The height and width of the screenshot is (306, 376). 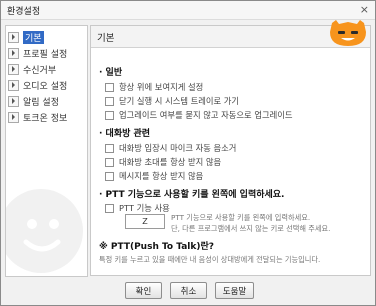 I want to click on sidebar-item-label: 토크온 정보, so click(x=45, y=118).